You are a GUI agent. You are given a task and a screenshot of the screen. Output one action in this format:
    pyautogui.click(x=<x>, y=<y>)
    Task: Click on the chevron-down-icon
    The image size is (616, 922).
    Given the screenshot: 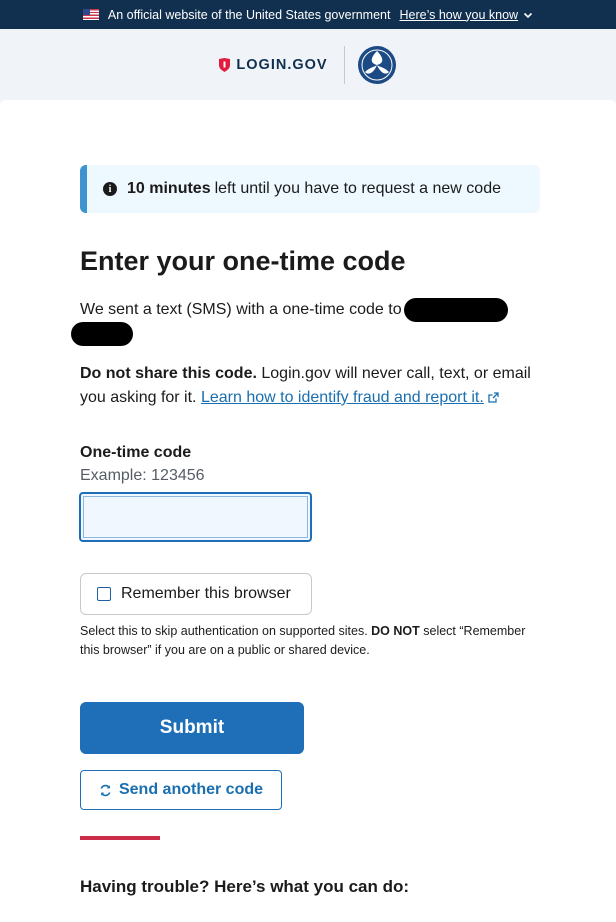 What is the action you would take?
    pyautogui.click(x=528, y=15)
    